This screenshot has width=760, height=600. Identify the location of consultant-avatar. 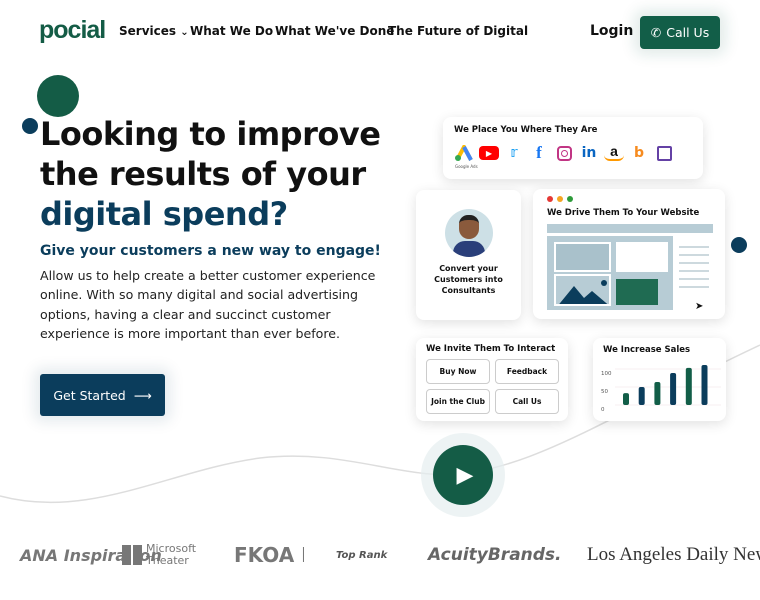
(469, 233).